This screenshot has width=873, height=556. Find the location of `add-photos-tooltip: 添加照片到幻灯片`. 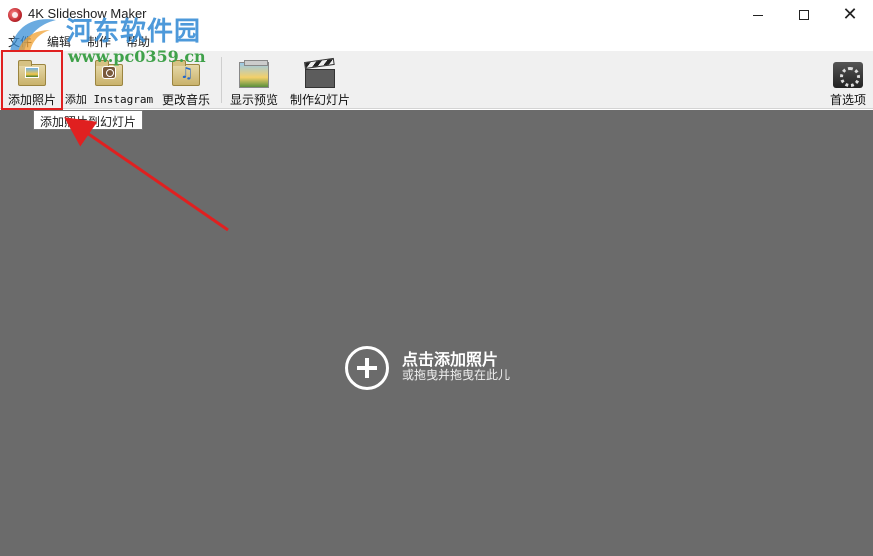

add-photos-tooltip: 添加照片到幻灯片 is located at coordinates (88, 120).